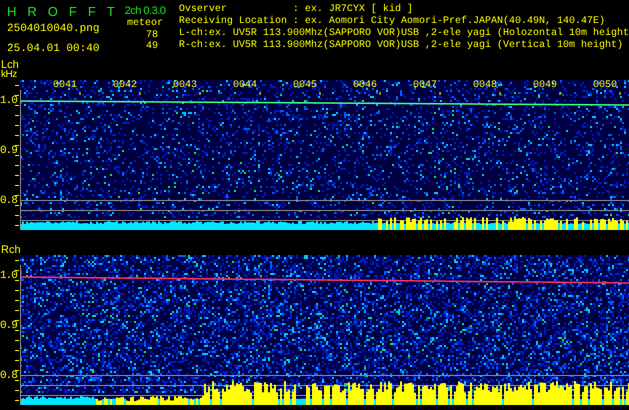  I want to click on time-label: 0047, so click(425, 86).